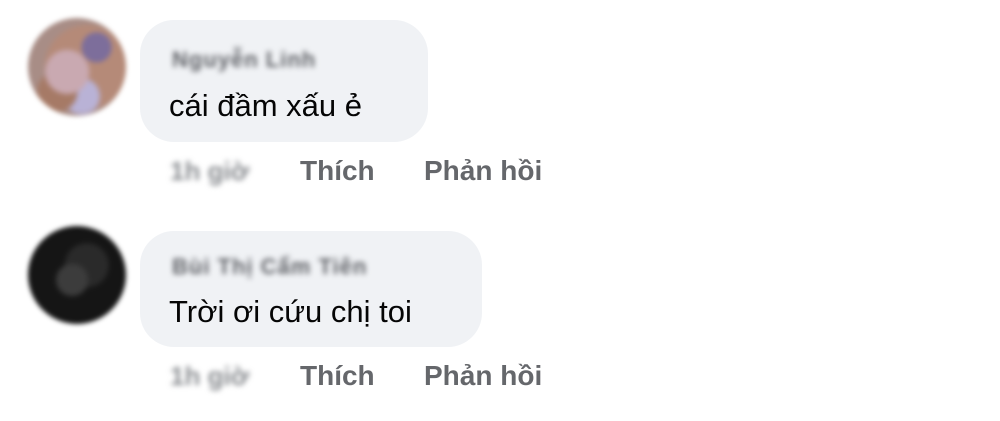  I want to click on comment-text: cái đầm xấu ẻ, so click(265, 105).